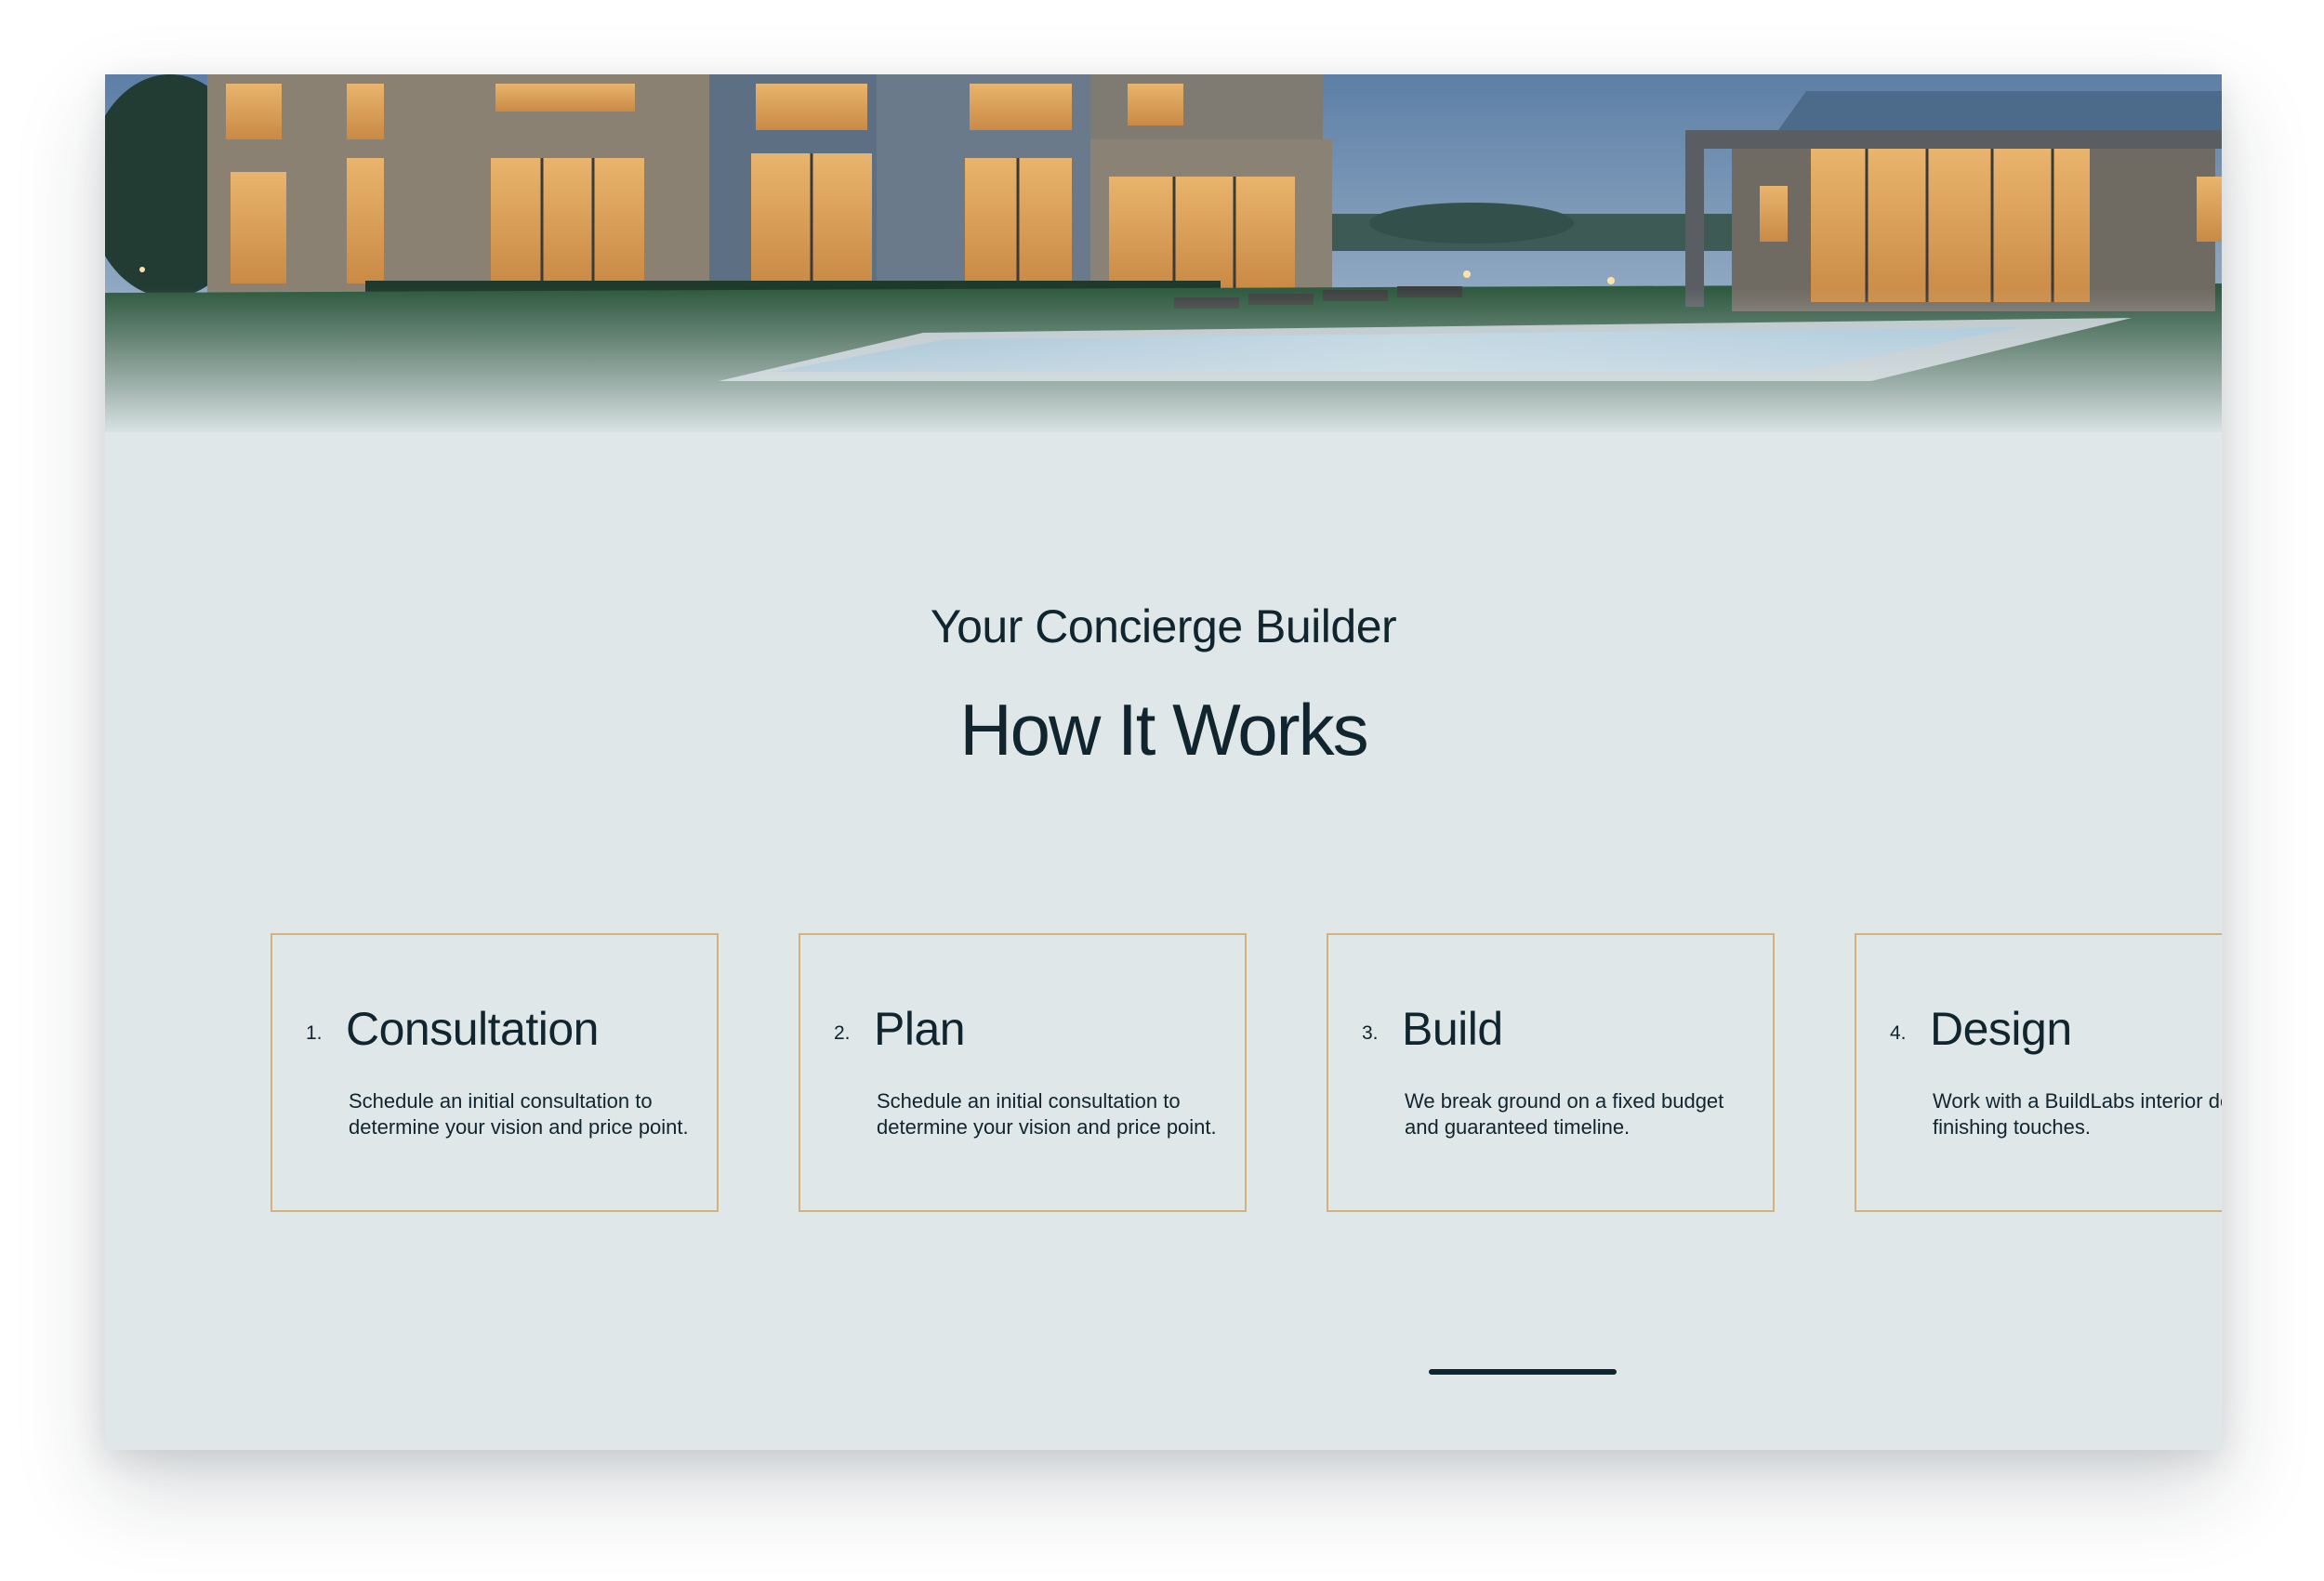  I want to click on step-number: 1., so click(314, 1033).